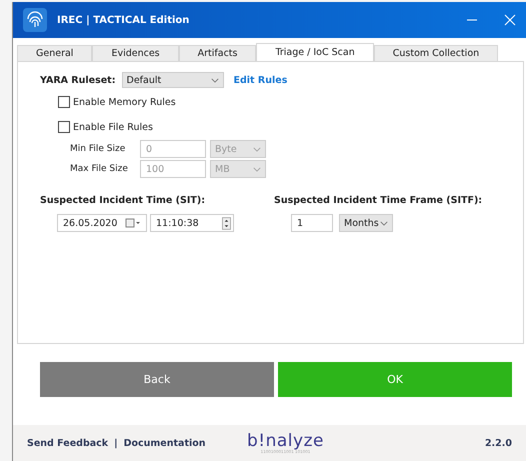  I want to click on size-label: Min File Size, so click(98, 149).